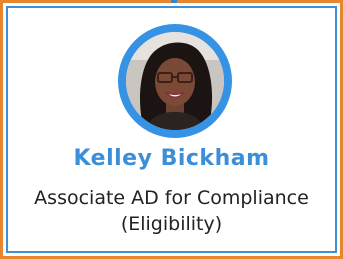  I want to click on person-photo-icon, so click(175, 81).